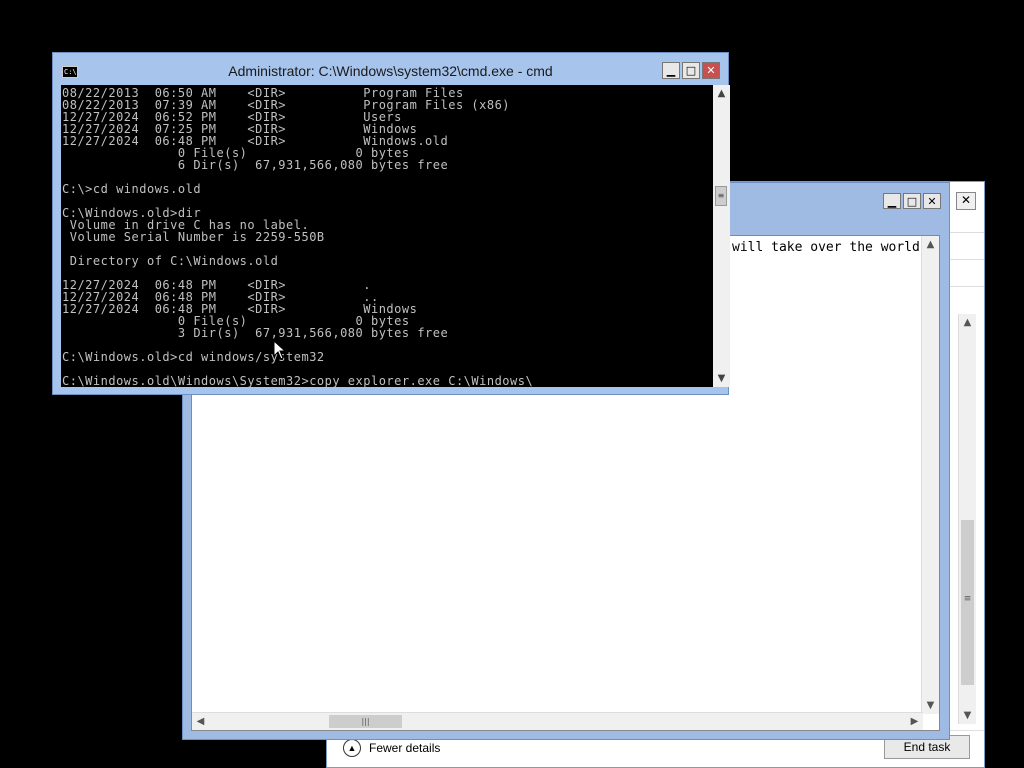 The image size is (1024, 768). I want to click on task-manager-close-button: ✕, so click(966, 201).